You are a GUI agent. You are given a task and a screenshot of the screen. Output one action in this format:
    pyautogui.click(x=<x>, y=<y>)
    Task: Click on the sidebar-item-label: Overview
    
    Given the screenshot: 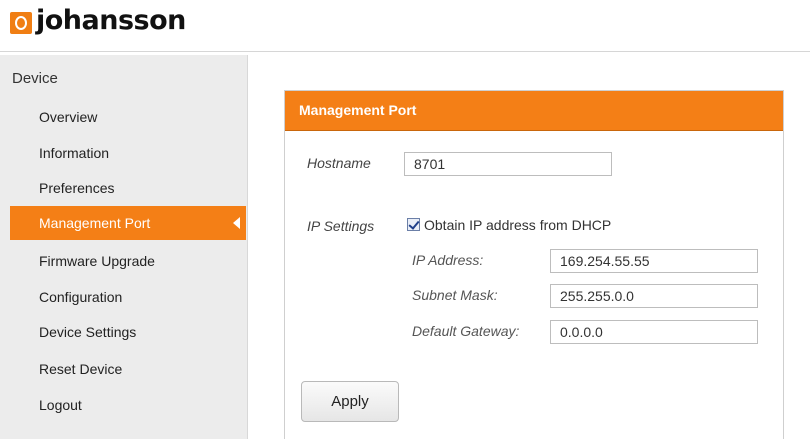 What is the action you would take?
    pyautogui.click(x=68, y=117)
    